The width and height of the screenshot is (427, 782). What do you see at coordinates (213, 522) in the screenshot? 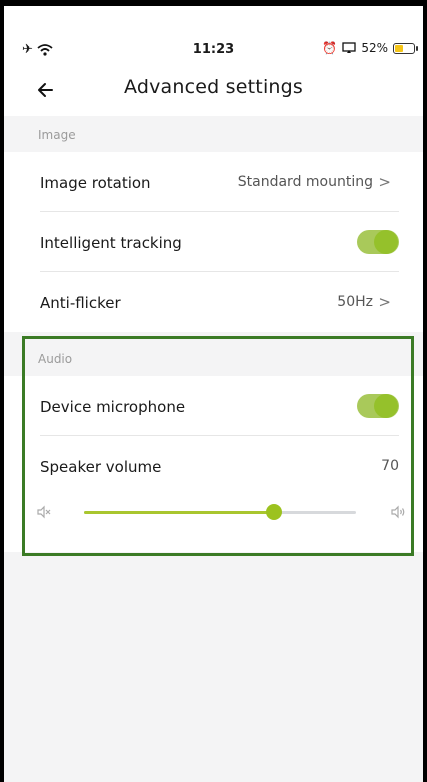
I see `speaker-volume-slider-row` at bounding box center [213, 522].